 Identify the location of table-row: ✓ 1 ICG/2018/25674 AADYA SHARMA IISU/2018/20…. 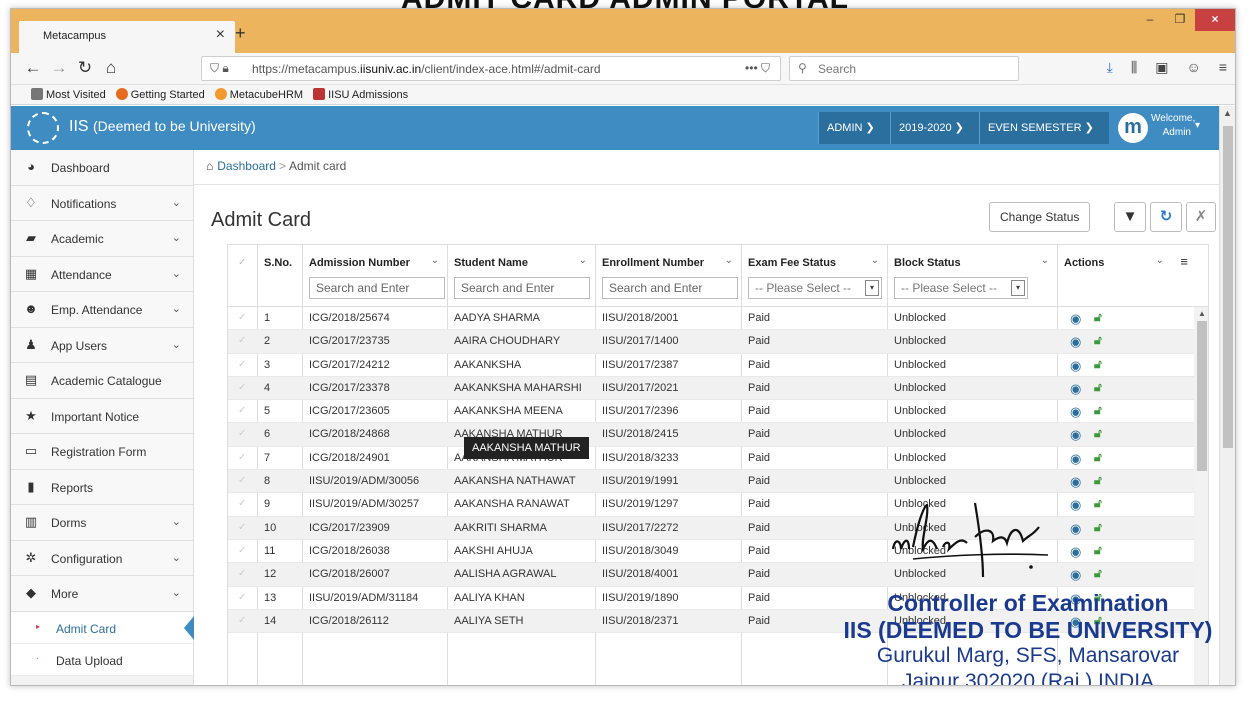
(718, 319).